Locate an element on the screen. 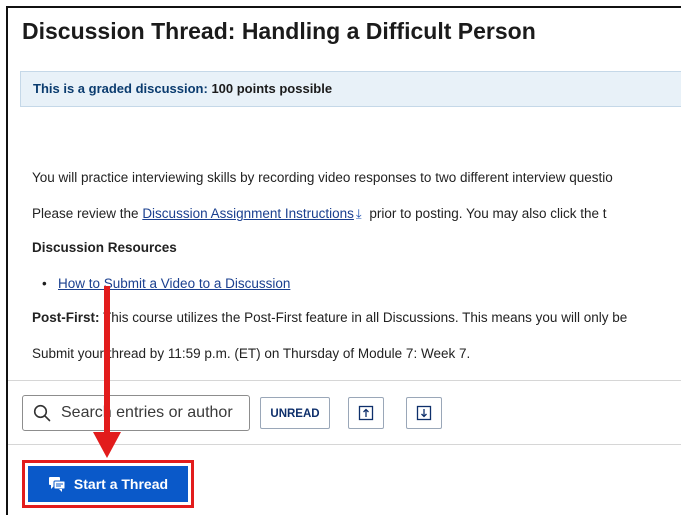 This screenshot has width=681, height=515. resource-link: How to Submit a Video to a Discussion is located at coordinates (174, 283).